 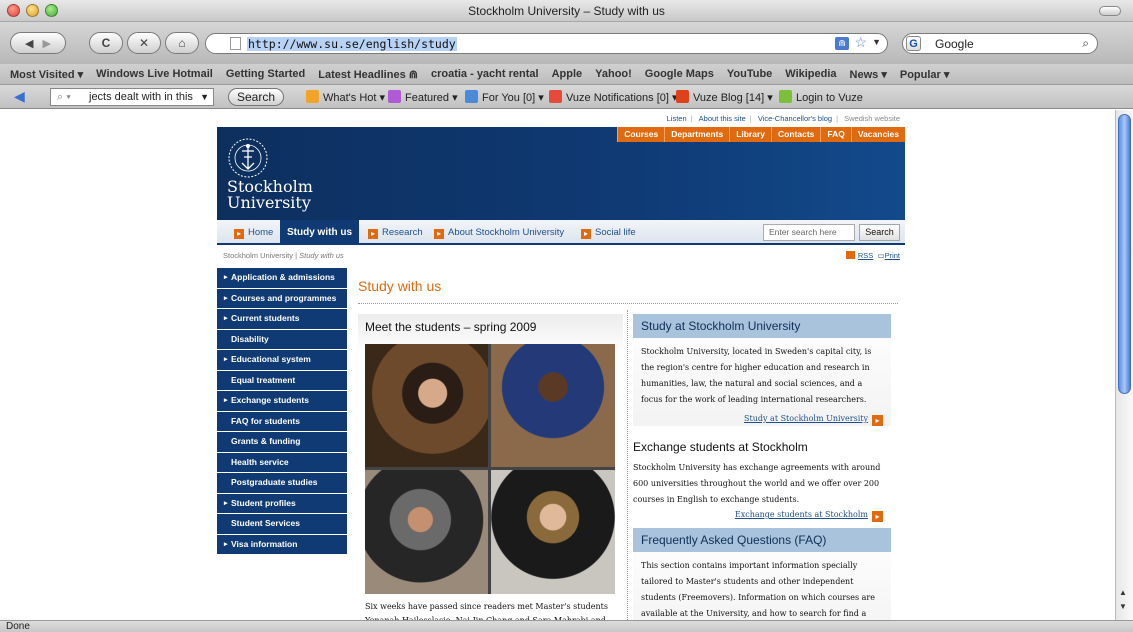 What do you see at coordinates (504, 97) in the screenshot?
I see `for-you-item: For You [0] ▾` at bounding box center [504, 97].